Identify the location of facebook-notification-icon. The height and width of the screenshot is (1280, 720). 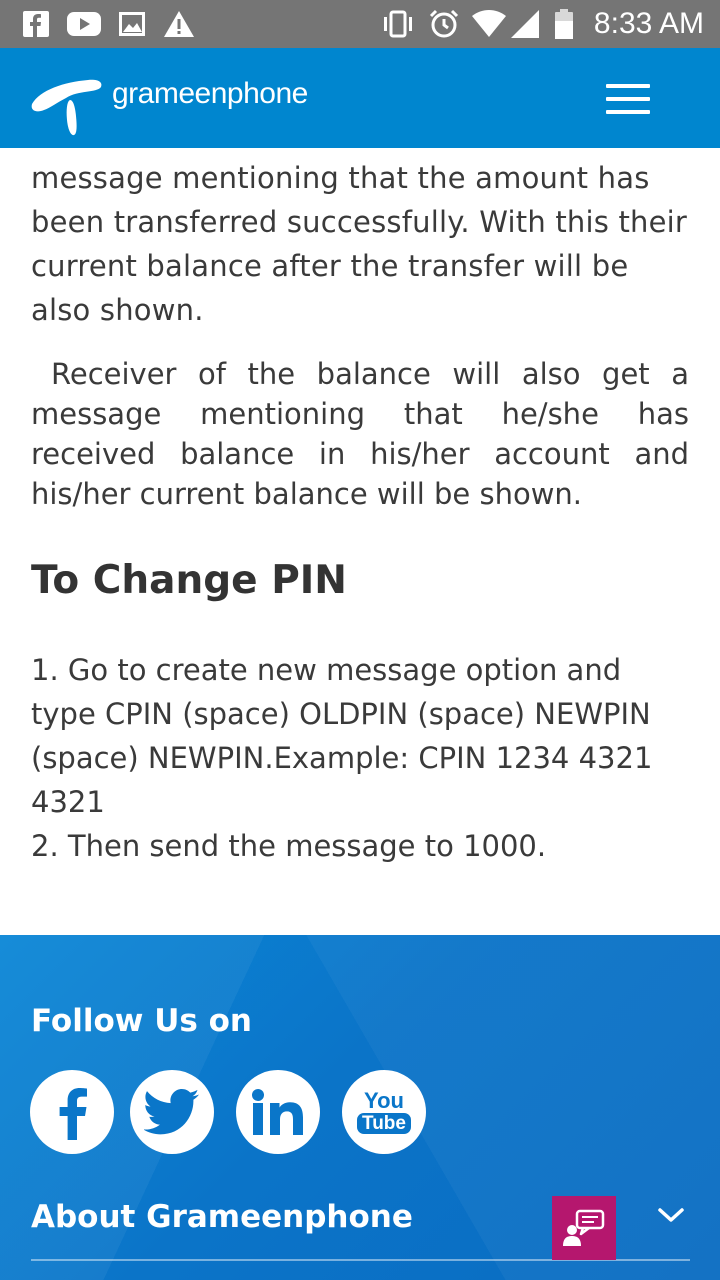
(36, 24).